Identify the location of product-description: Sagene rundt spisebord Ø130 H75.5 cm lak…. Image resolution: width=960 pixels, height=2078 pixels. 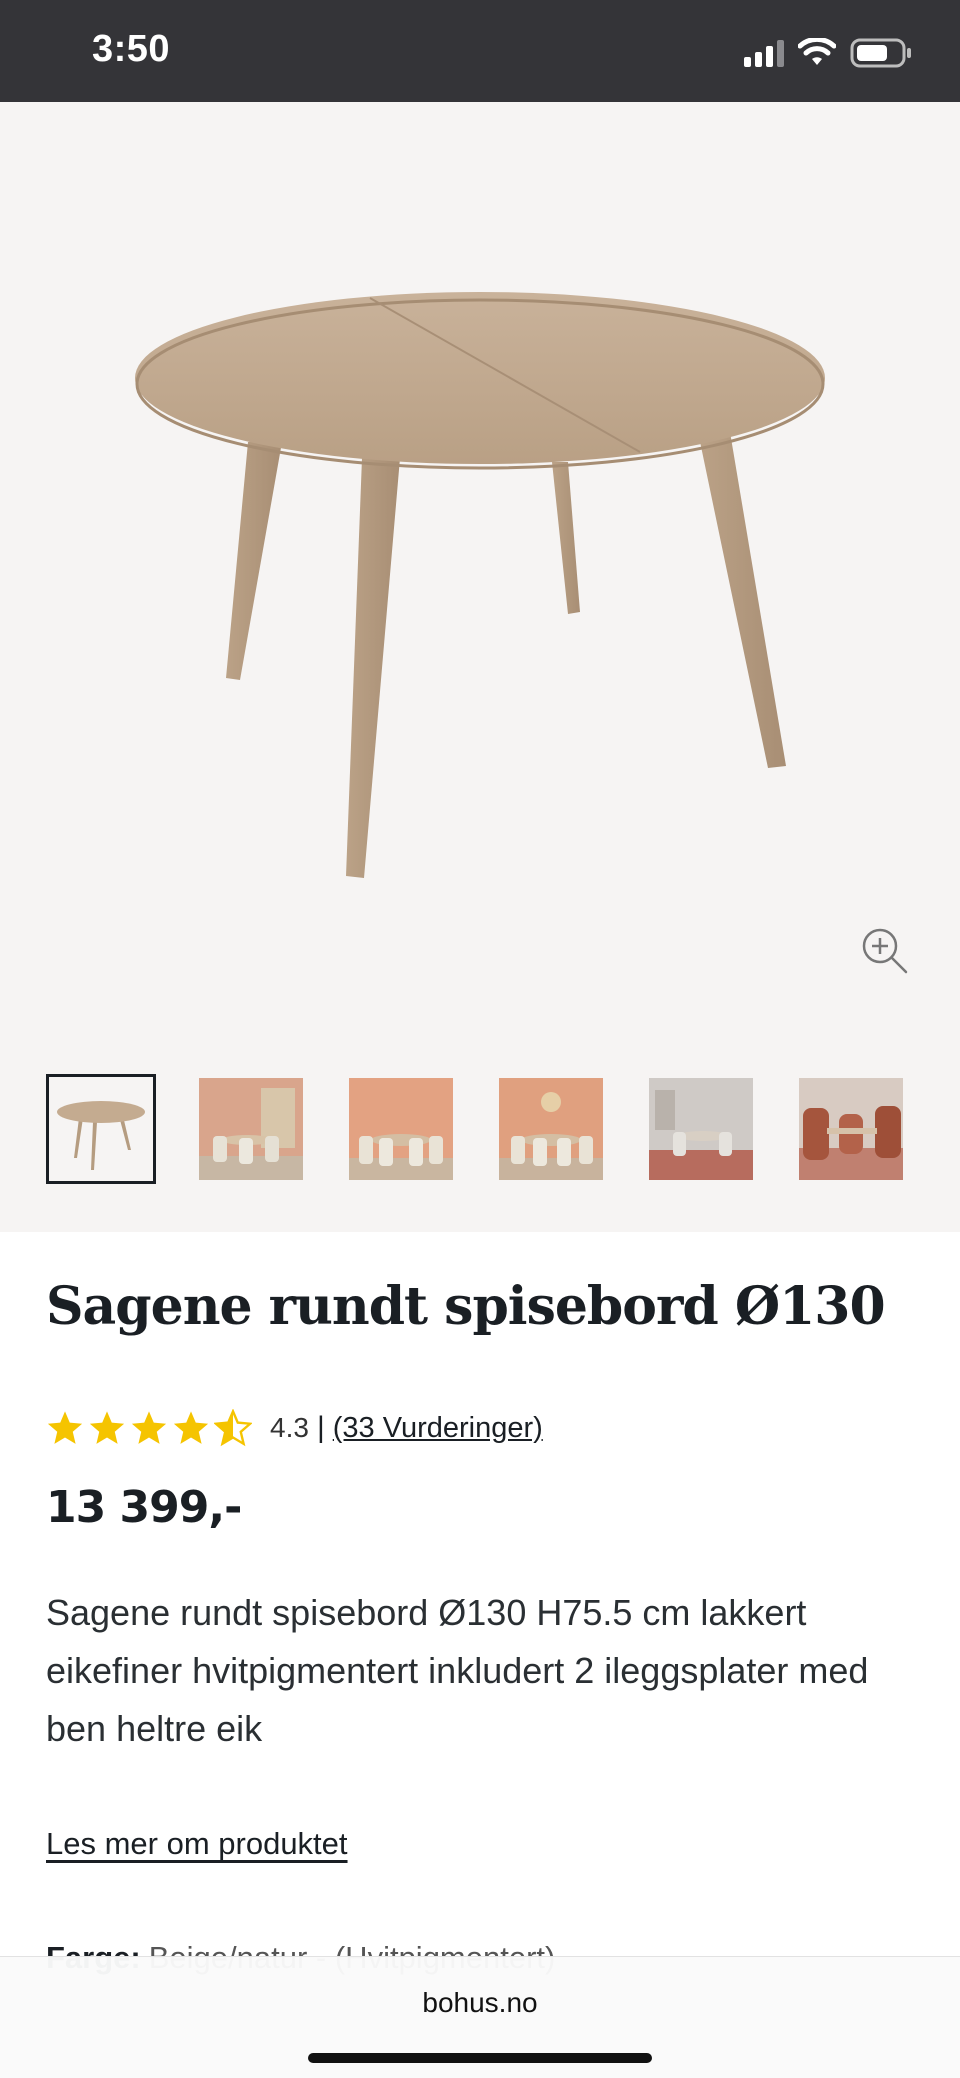
(457, 1670).